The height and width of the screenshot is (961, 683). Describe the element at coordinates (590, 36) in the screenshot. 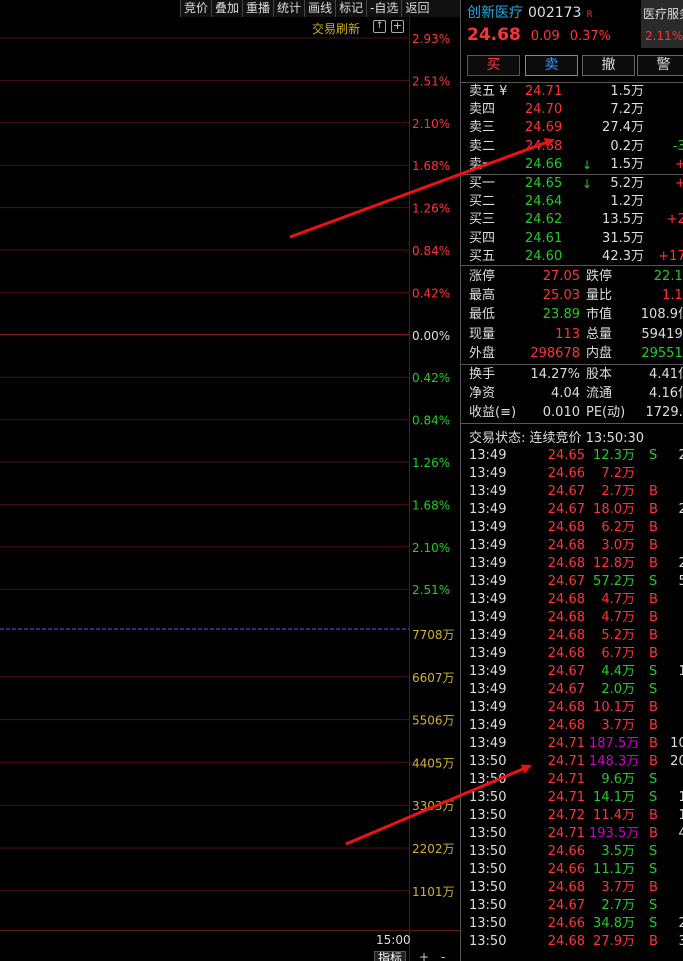

I see `price-change-pct: 0.37%` at that location.